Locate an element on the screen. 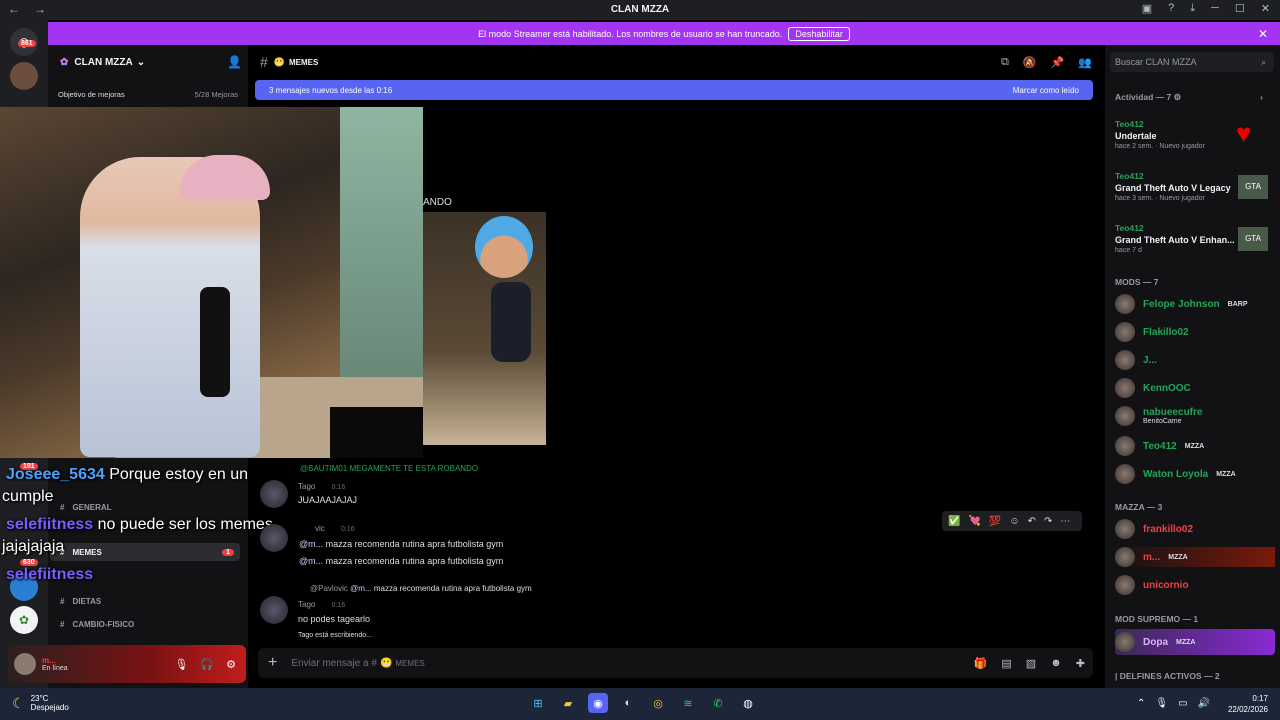 Image resolution: width=1280 pixels, height=720 pixels. heart-reaction-icon: 💘 is located at coordinates (974, 521).